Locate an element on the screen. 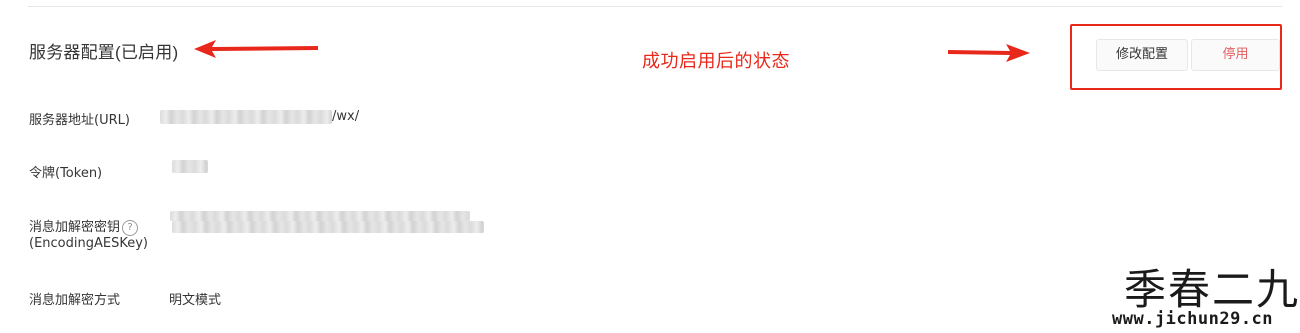 The height and width of the screenshot is (333, 1300). watermark-url: www.jichun29.cn is located at coordinates (1193, 319).